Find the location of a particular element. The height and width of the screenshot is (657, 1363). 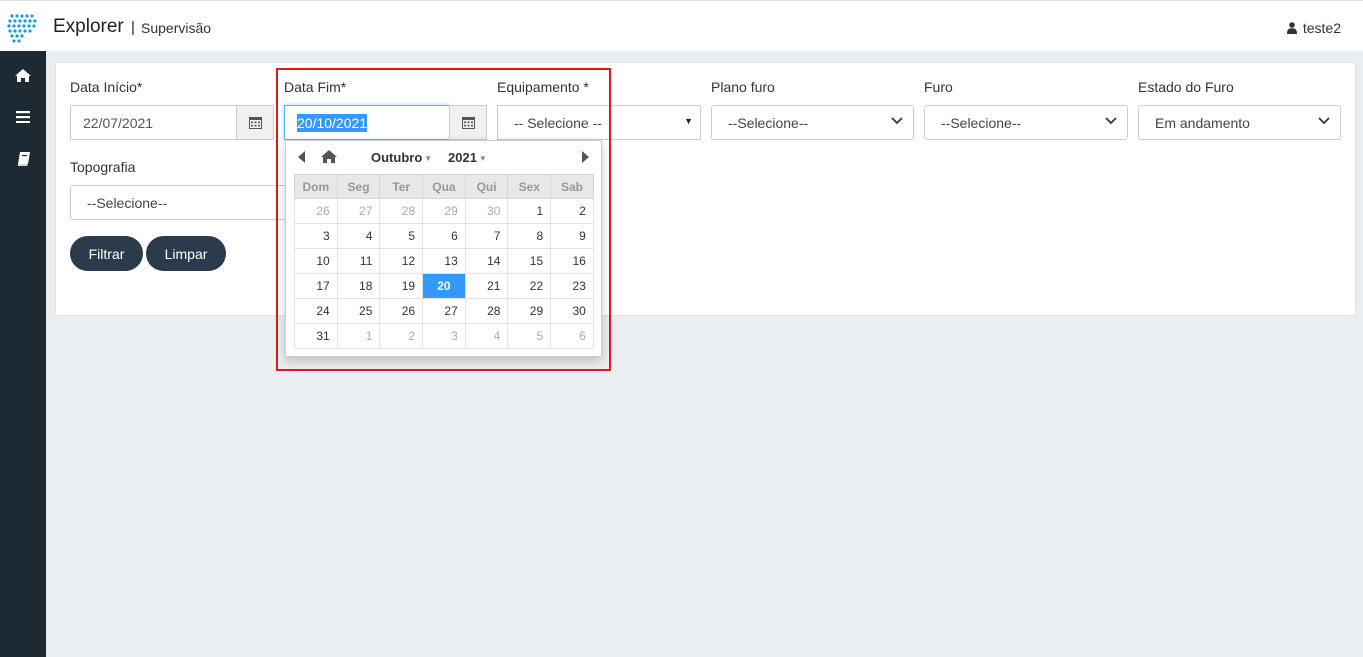

topografia-label: Topografia is located at coordinates (103, 167).